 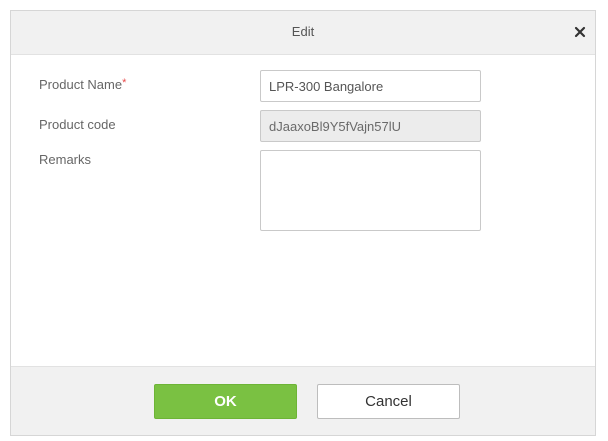 I want to click on close-button, so click(x=580, y=32).